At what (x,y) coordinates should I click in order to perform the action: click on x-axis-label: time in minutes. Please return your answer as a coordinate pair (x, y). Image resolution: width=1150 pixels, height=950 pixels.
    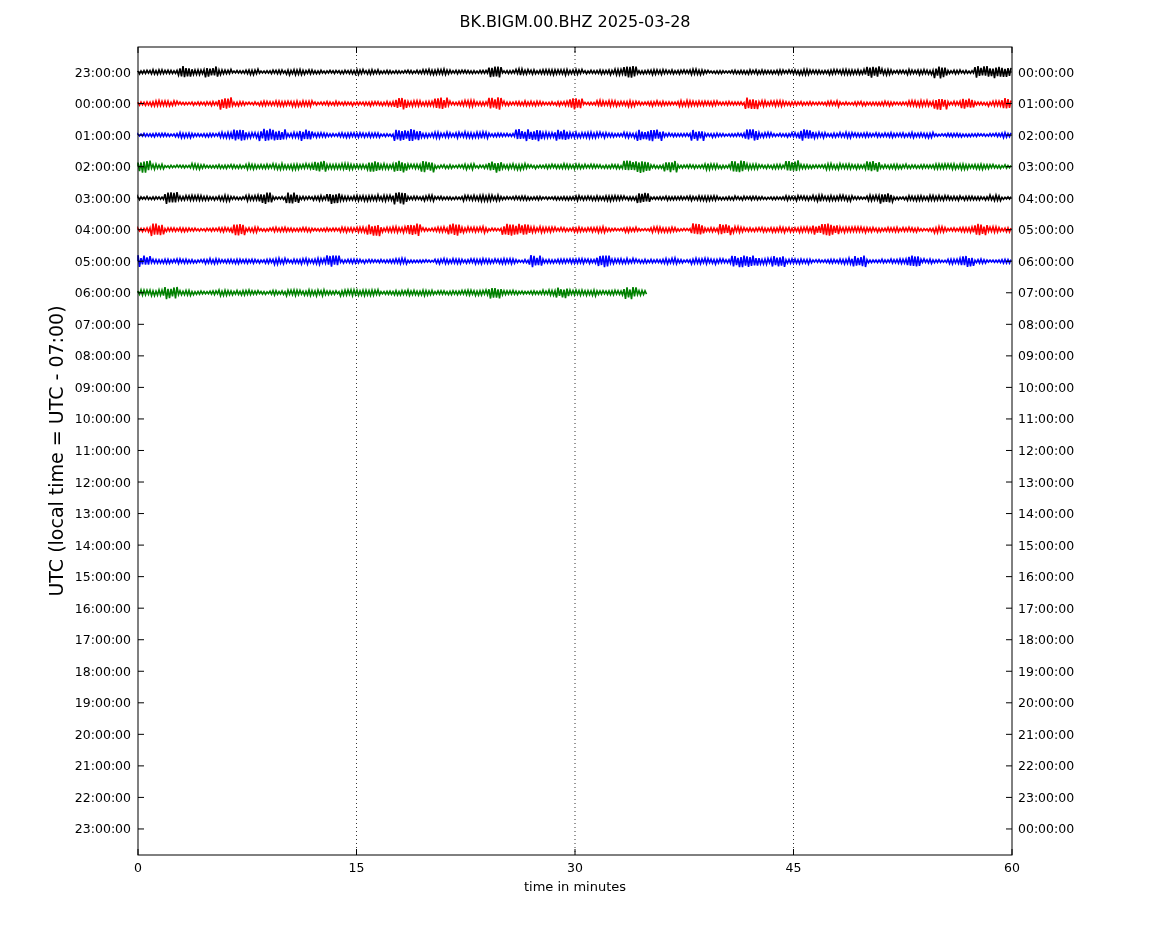
    Looking at the image, I should click on (575, 886).